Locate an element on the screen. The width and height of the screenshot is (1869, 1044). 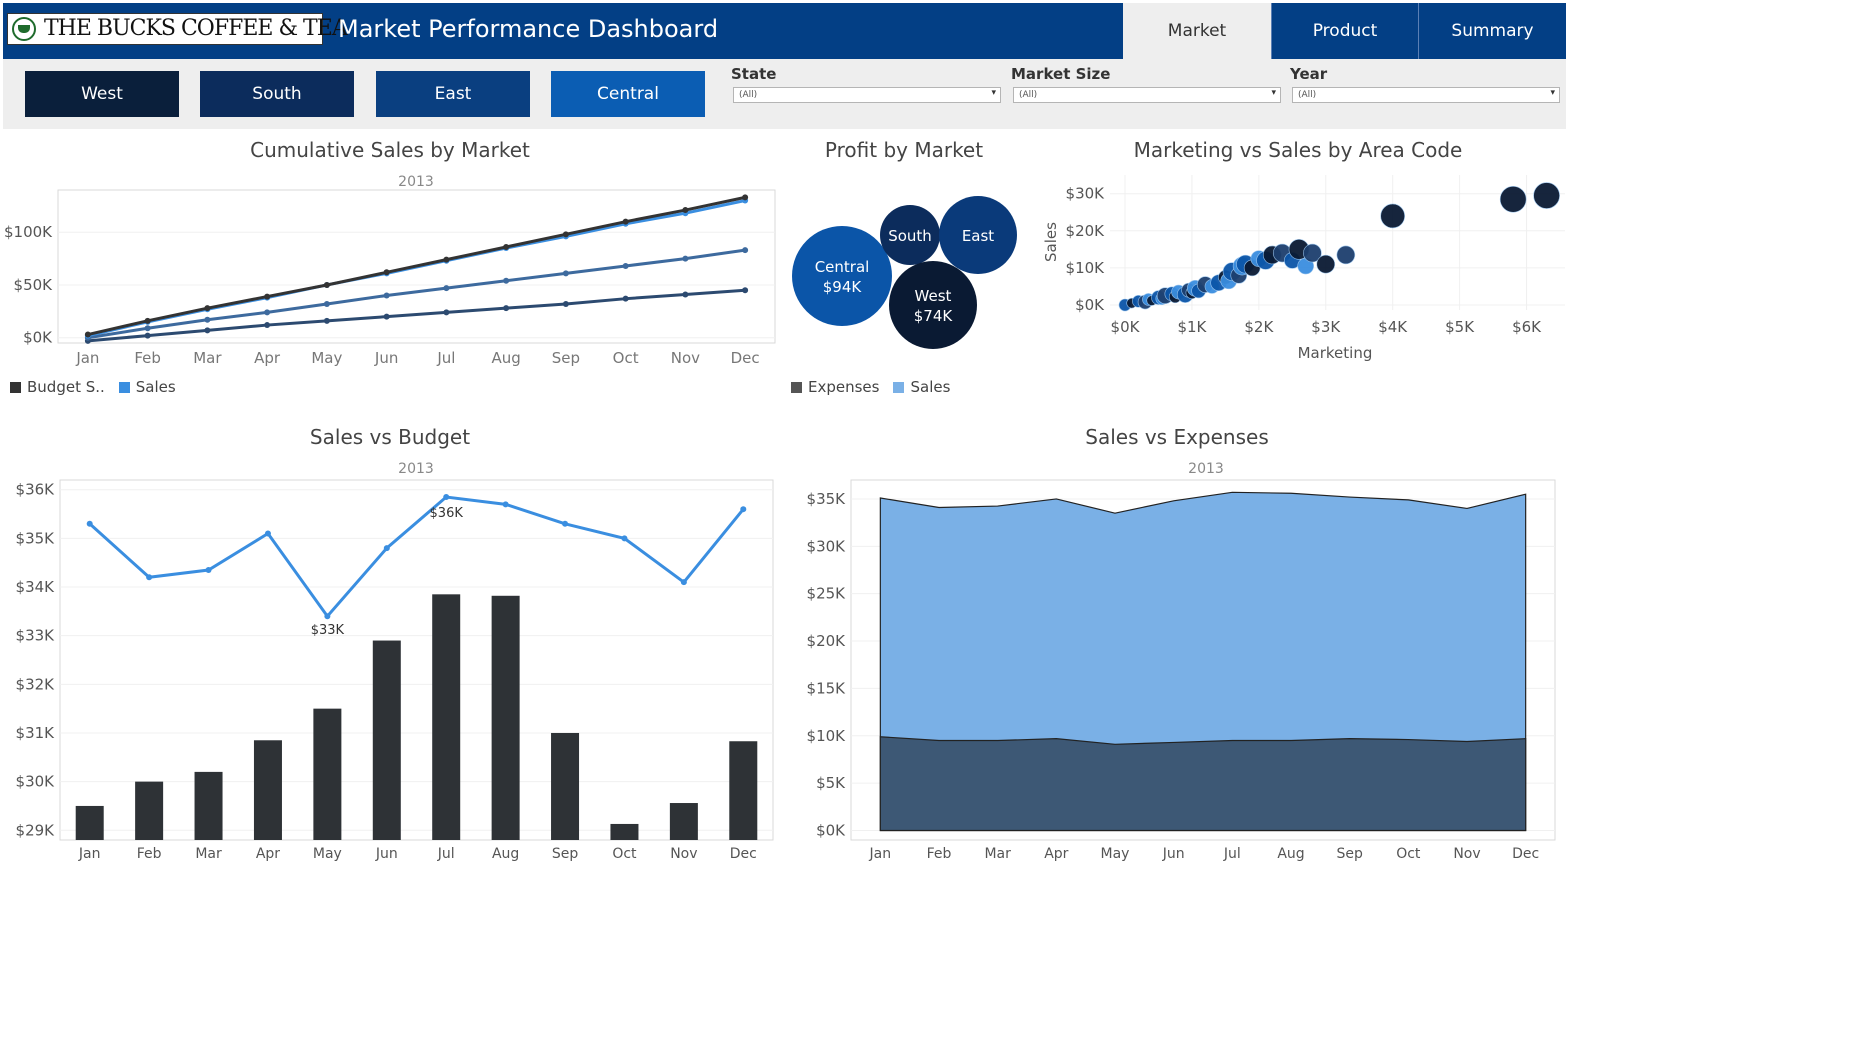
market-size-filter-value: (All) is located at coordinates (1028, 95).